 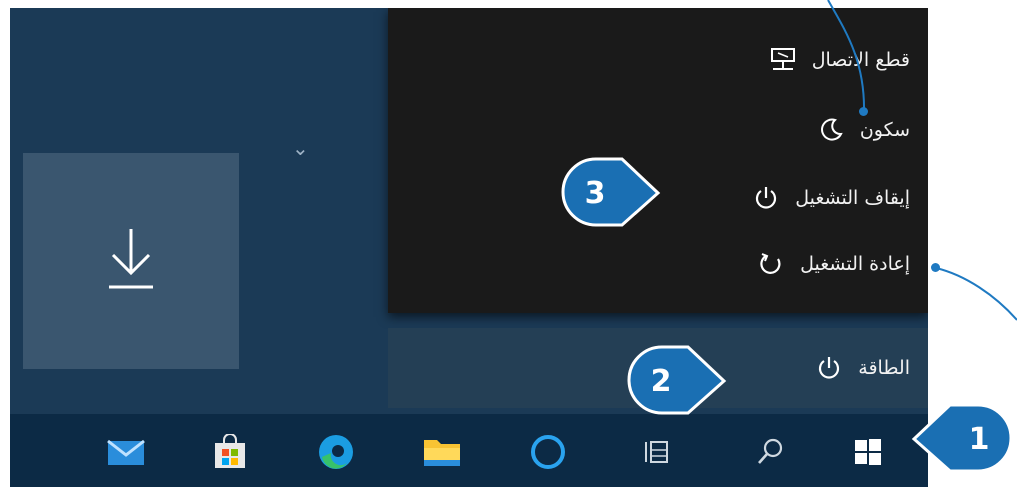 I want to click on callout-2: 2, so click(x=677, y=380).